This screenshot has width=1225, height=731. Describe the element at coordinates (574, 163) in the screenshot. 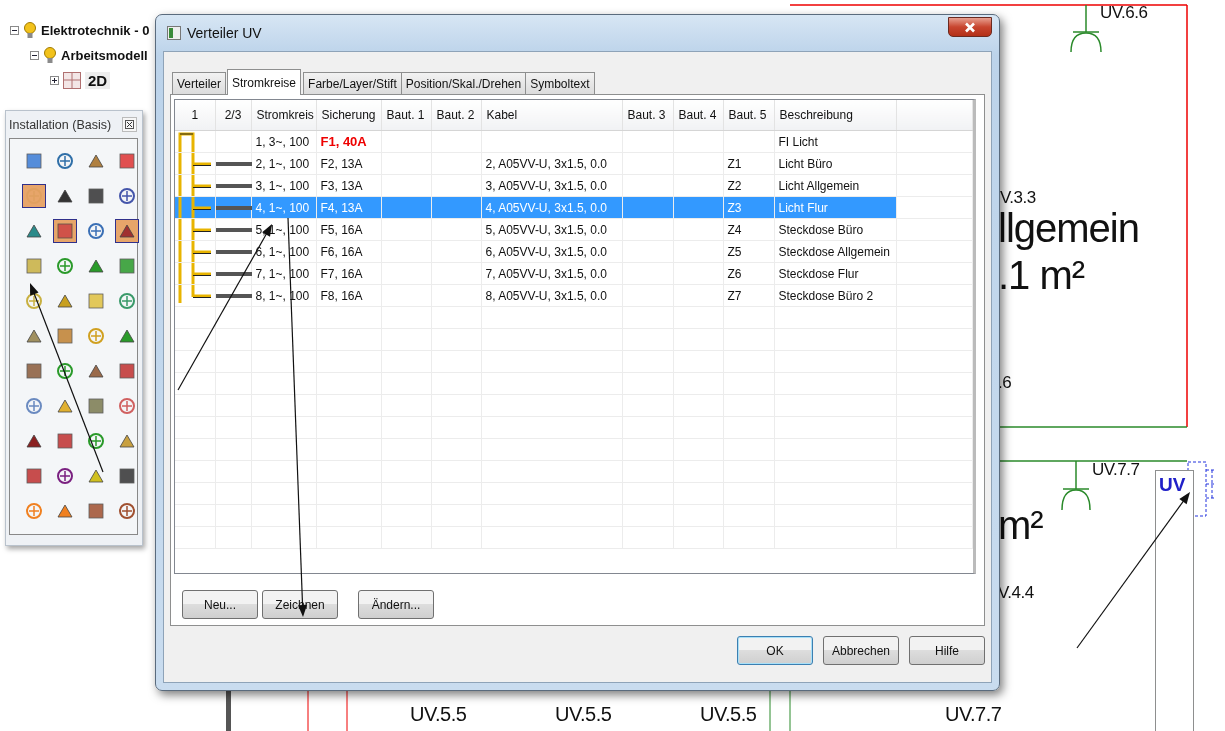

I see `table-row: 2, 1~, 100 F2, 13A 2, A05VV-U, 3x1.5, 0.0 Z1 Licht Büro` at that location.